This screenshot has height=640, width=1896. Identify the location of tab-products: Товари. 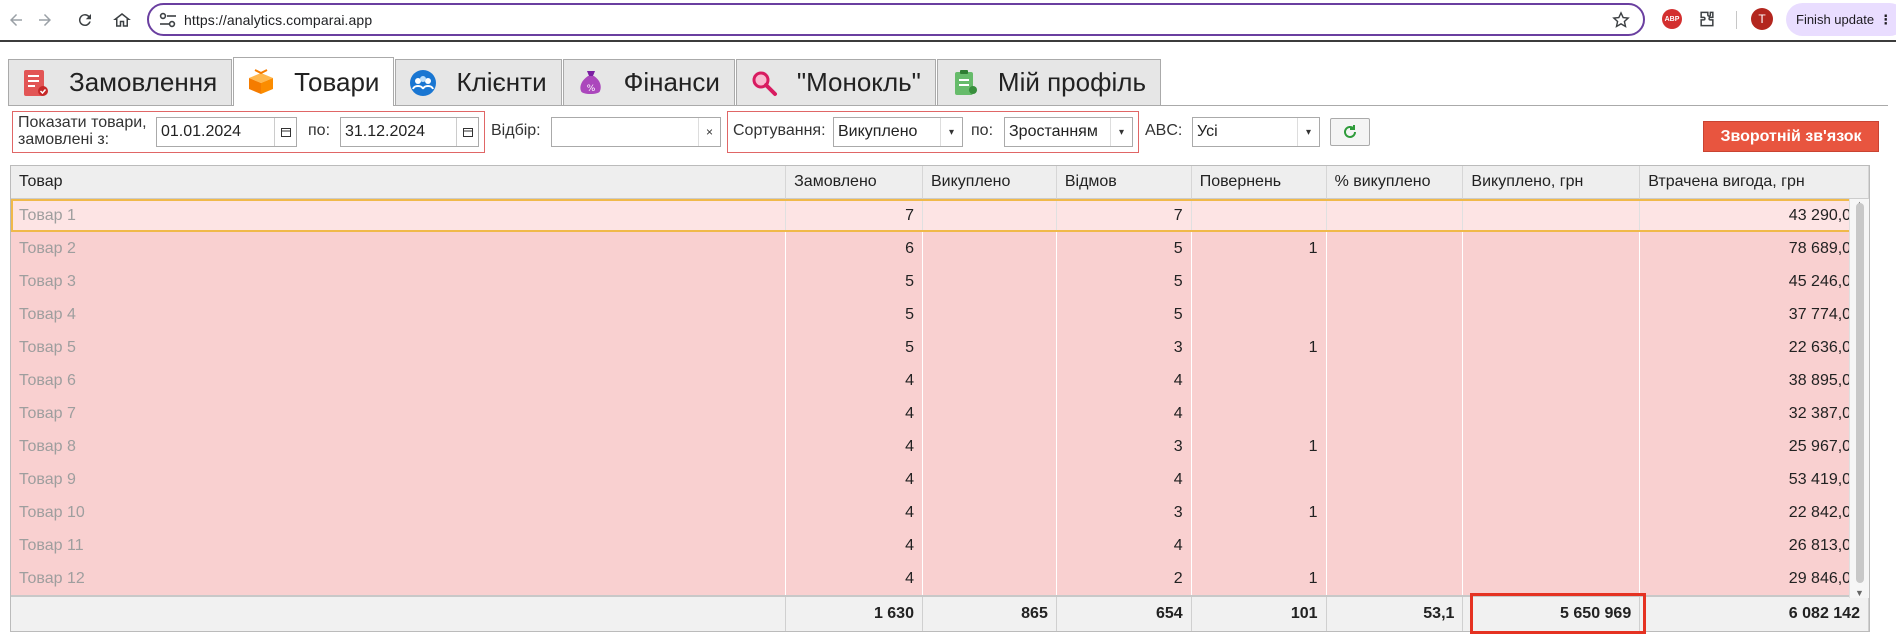
(314, 81).